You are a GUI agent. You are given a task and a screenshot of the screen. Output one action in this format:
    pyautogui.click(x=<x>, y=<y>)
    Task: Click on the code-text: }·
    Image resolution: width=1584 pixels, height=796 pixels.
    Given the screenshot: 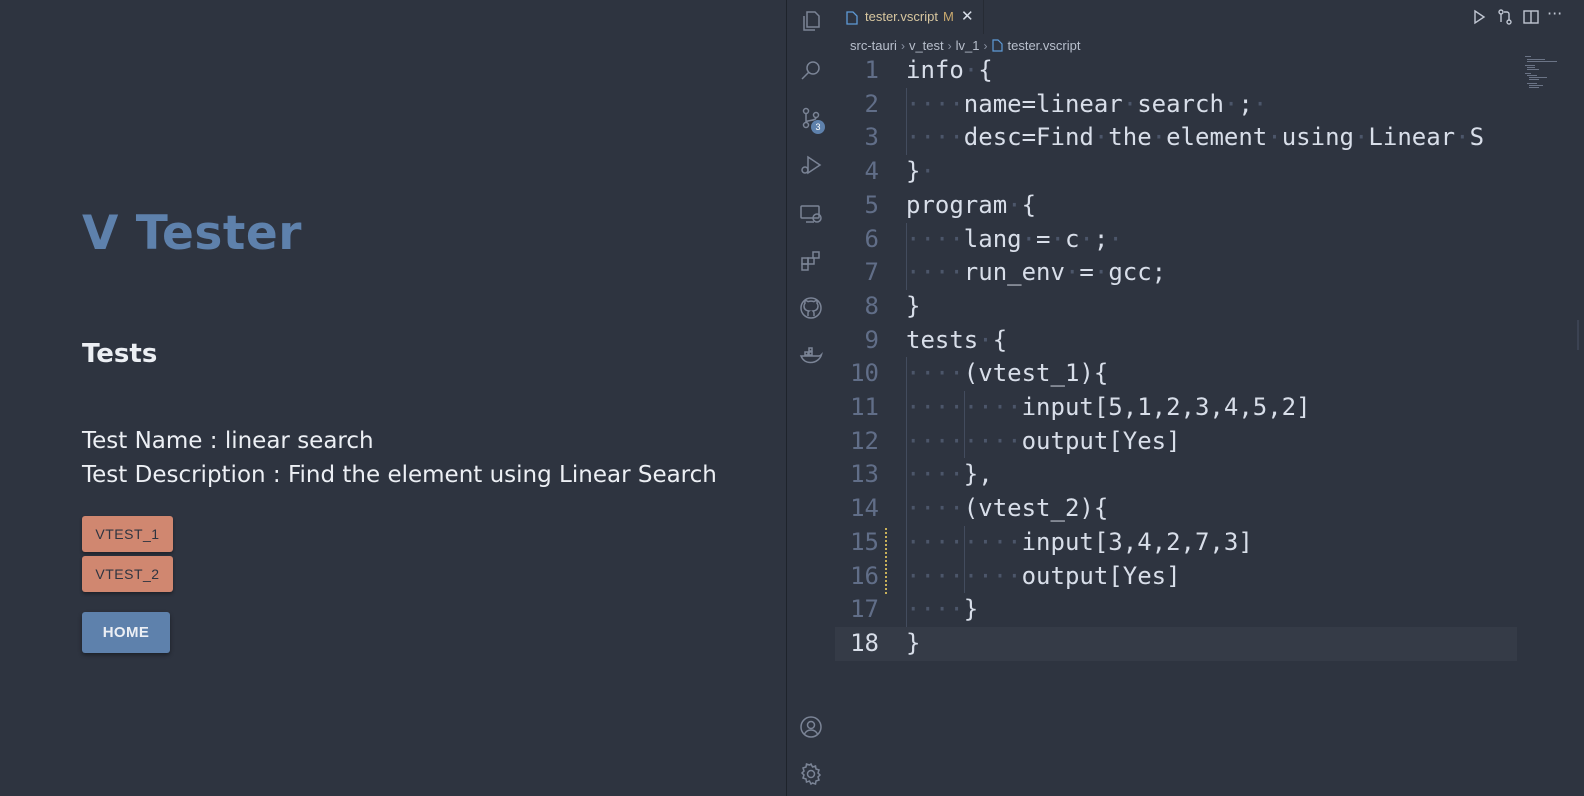 What is the action you would take?
    pyautogui.click(x=920, y=171)
    